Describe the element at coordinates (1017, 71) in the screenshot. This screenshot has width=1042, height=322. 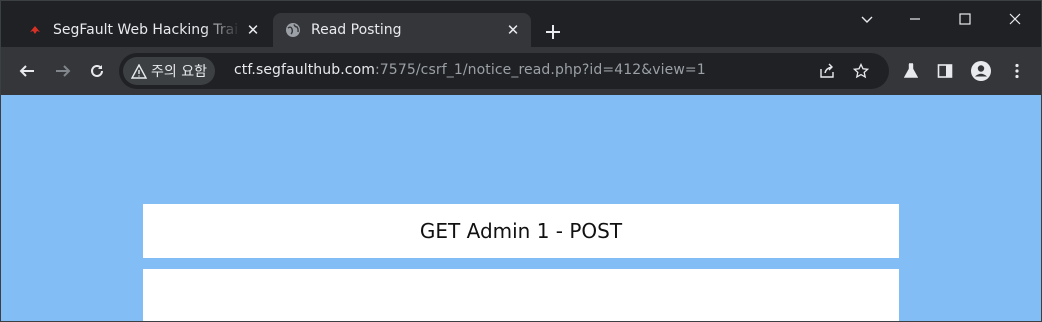
I see `menu-kebab-icon` at that location.